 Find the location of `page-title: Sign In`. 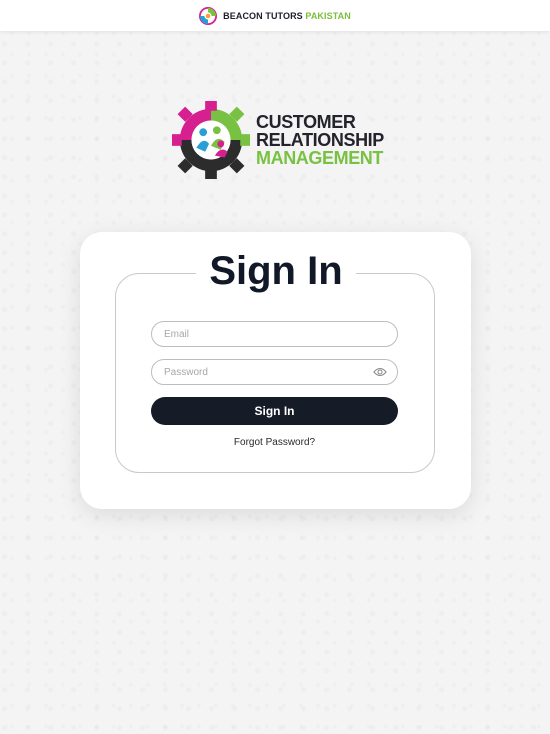

page-title: Sign In is located at coordinates (276, 271).